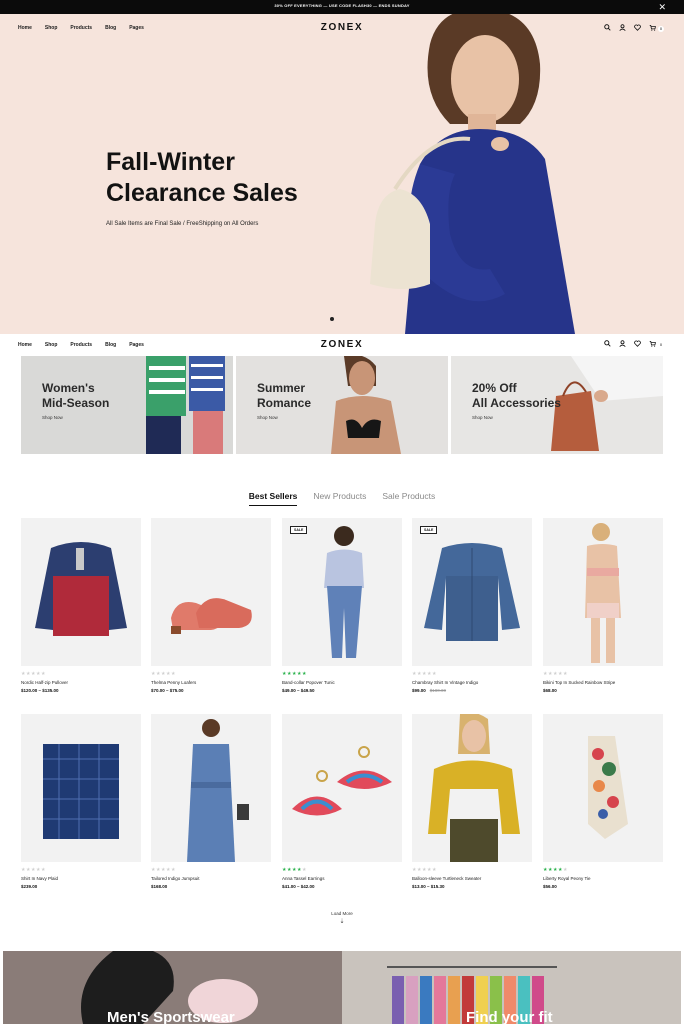  I want to click on load-more-button: Load More ⇣, so click(342, 918).